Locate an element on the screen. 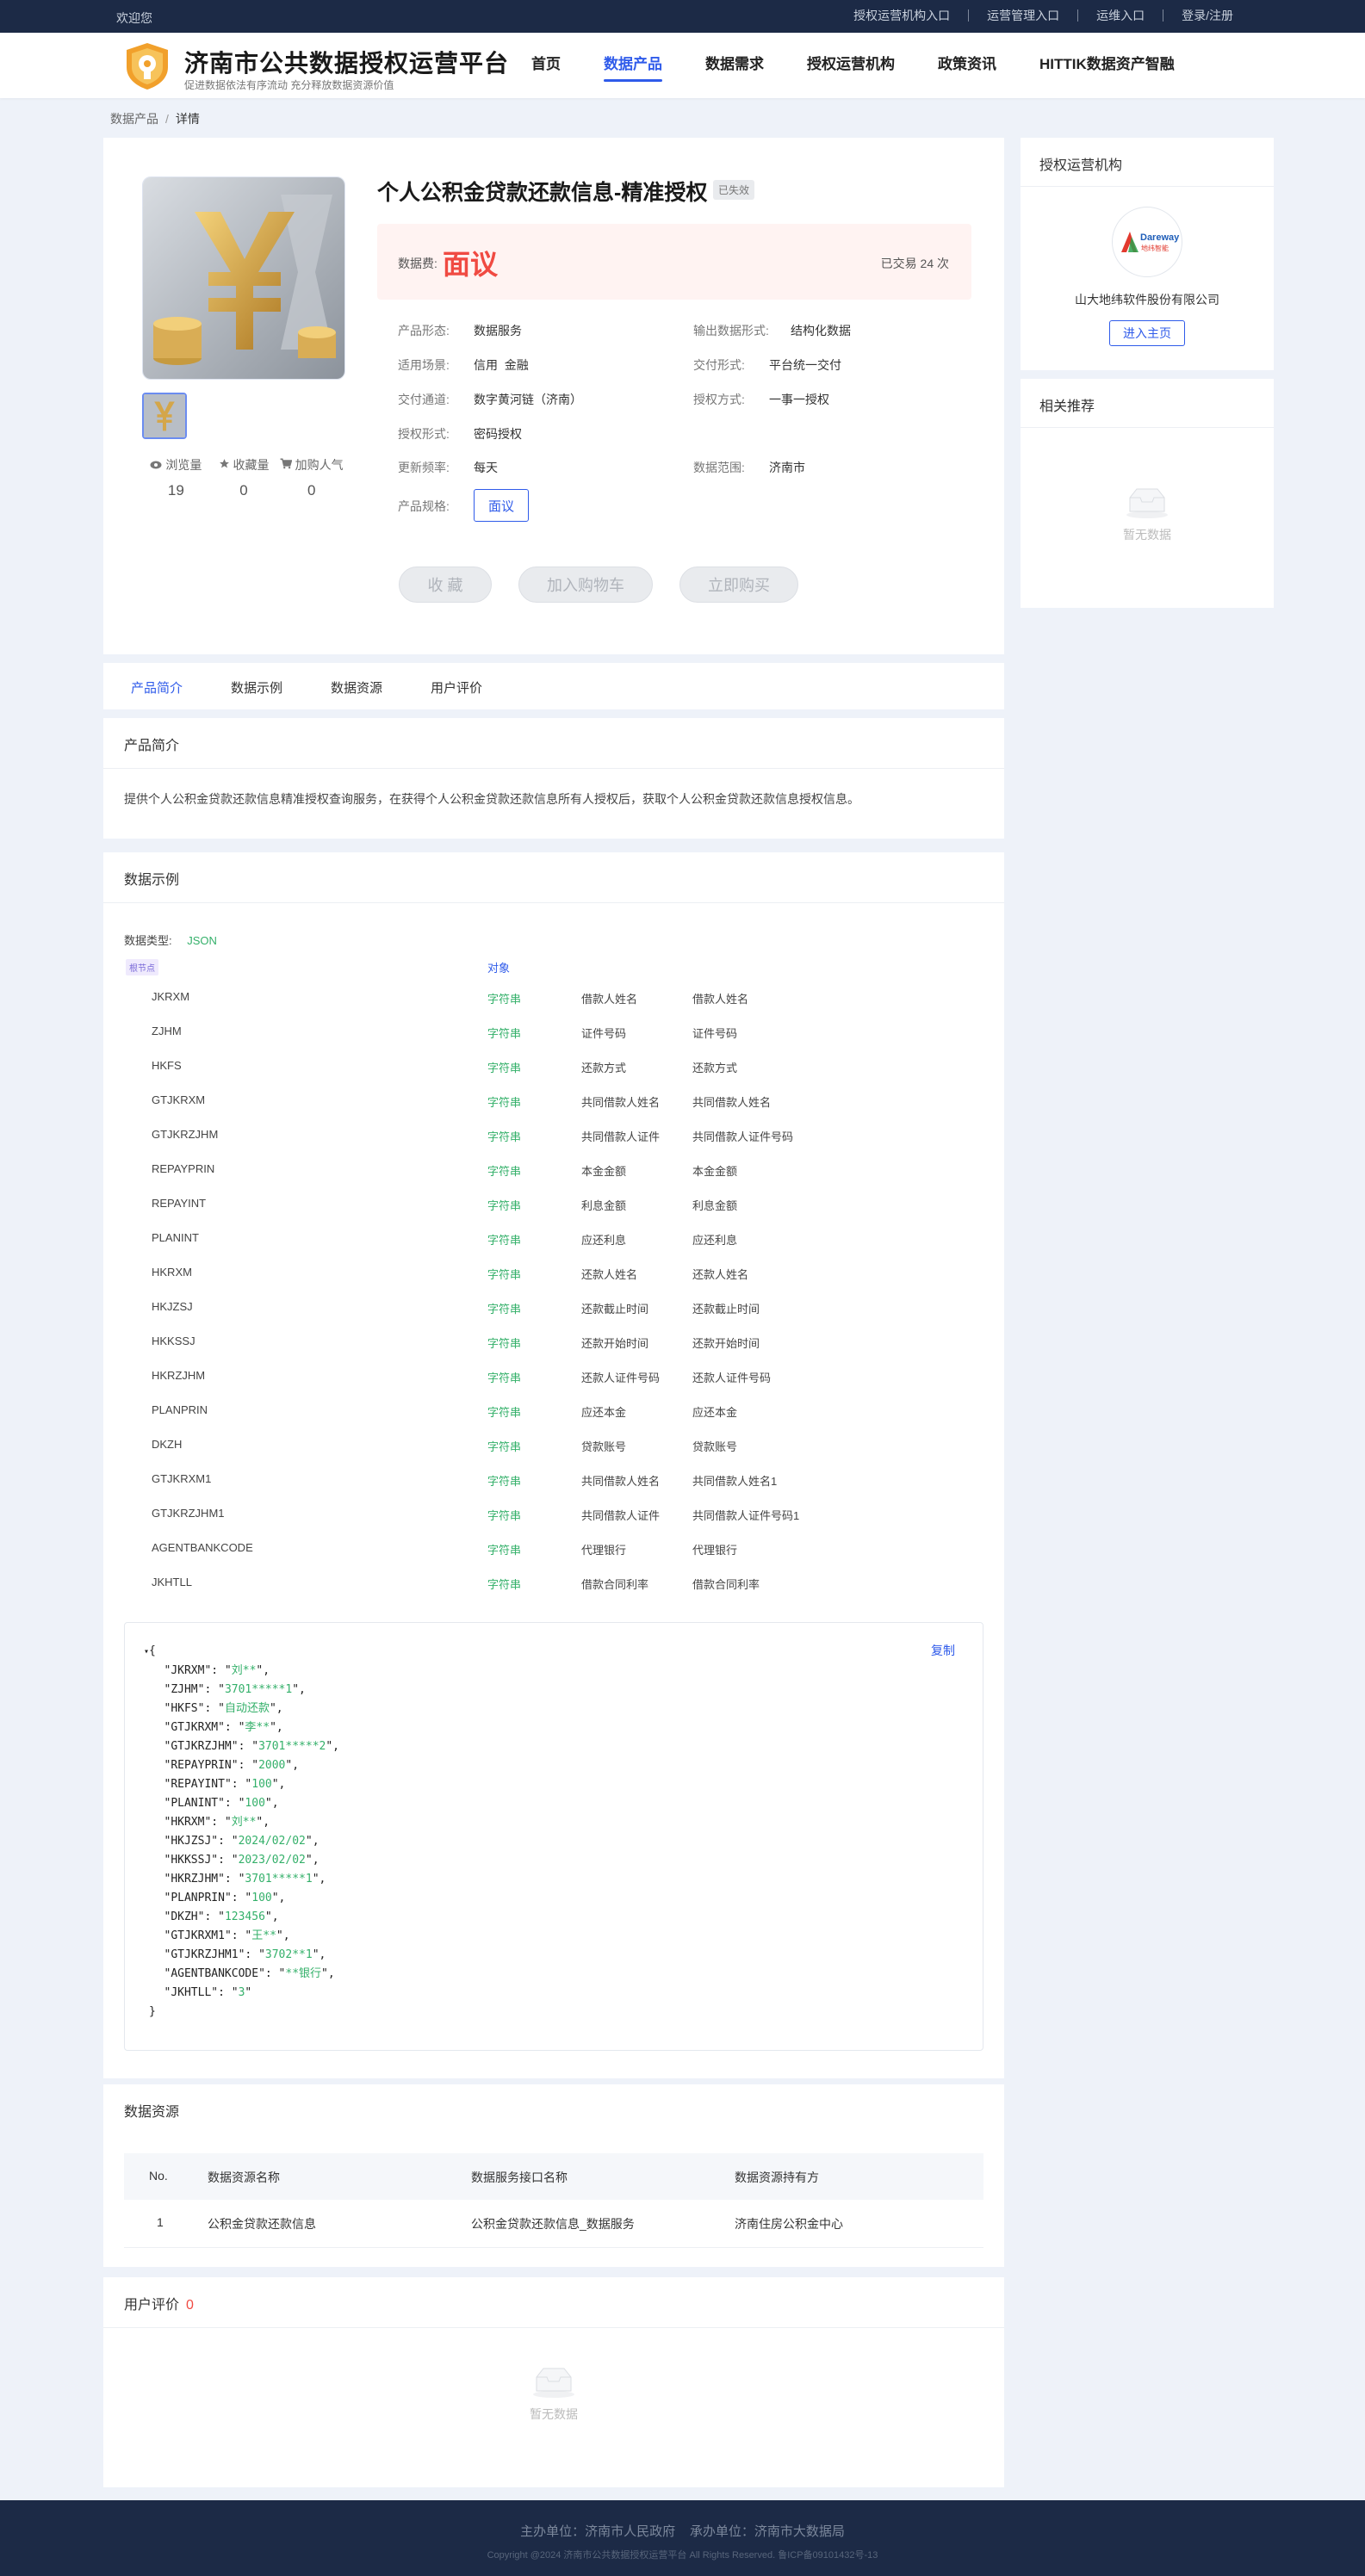  nav-hittik: HITTIK数据资产智融 is located at coordinates (1107, 67).